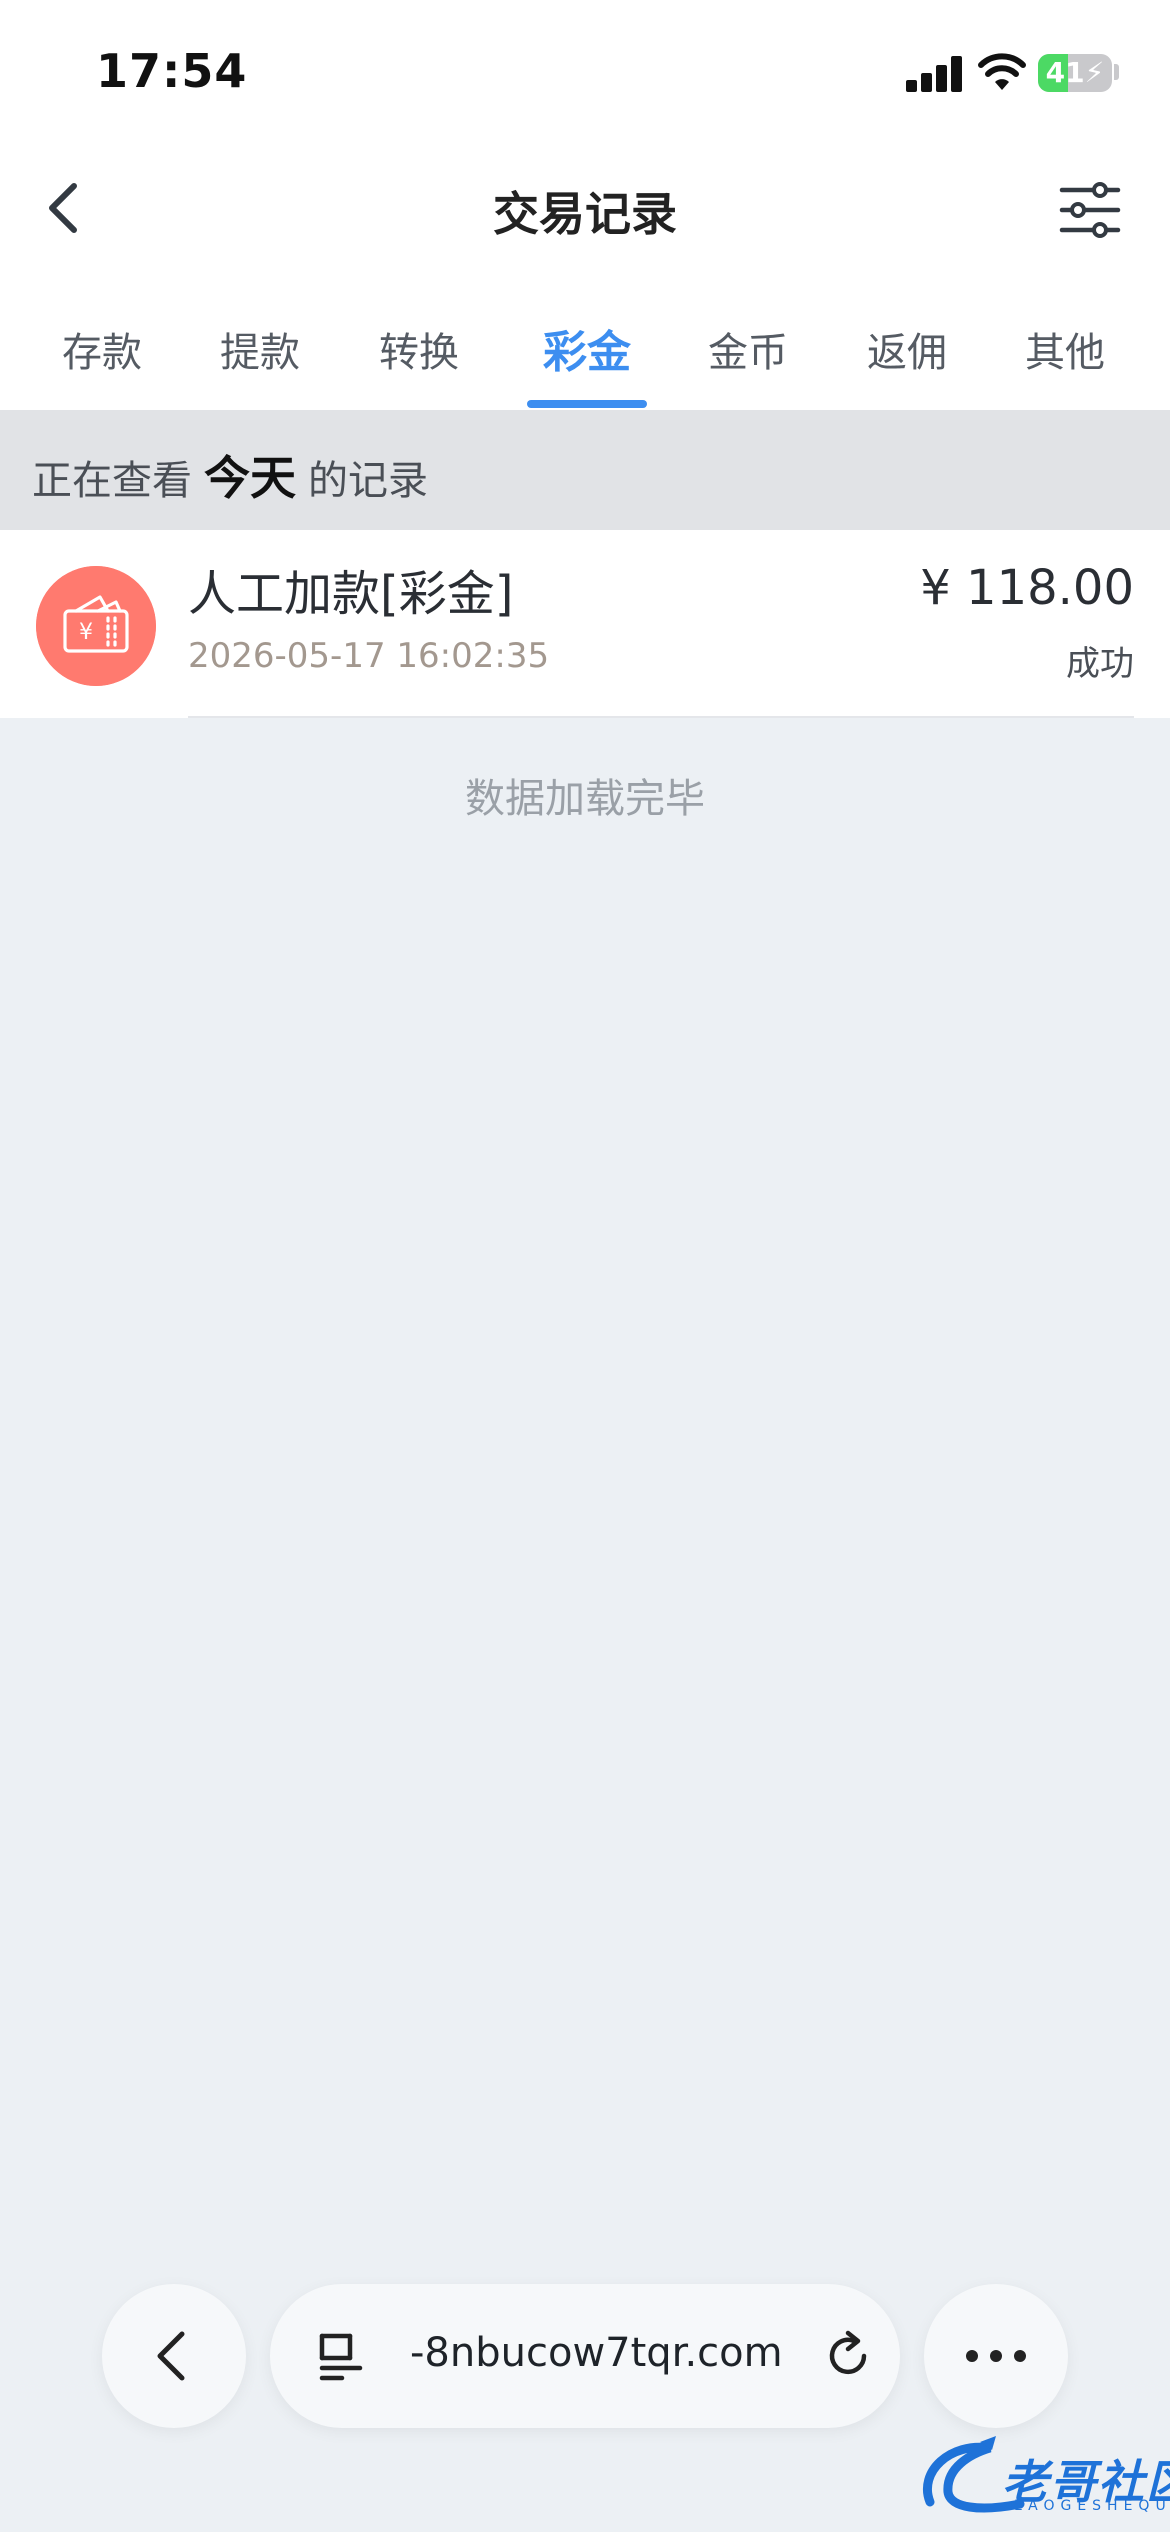 This screenshot has height=2532, width=1170. What do you see at coordinates (171, 2356) in the screenshot?
I see `chevron-left-icon` at bounding box center [171, 2356].